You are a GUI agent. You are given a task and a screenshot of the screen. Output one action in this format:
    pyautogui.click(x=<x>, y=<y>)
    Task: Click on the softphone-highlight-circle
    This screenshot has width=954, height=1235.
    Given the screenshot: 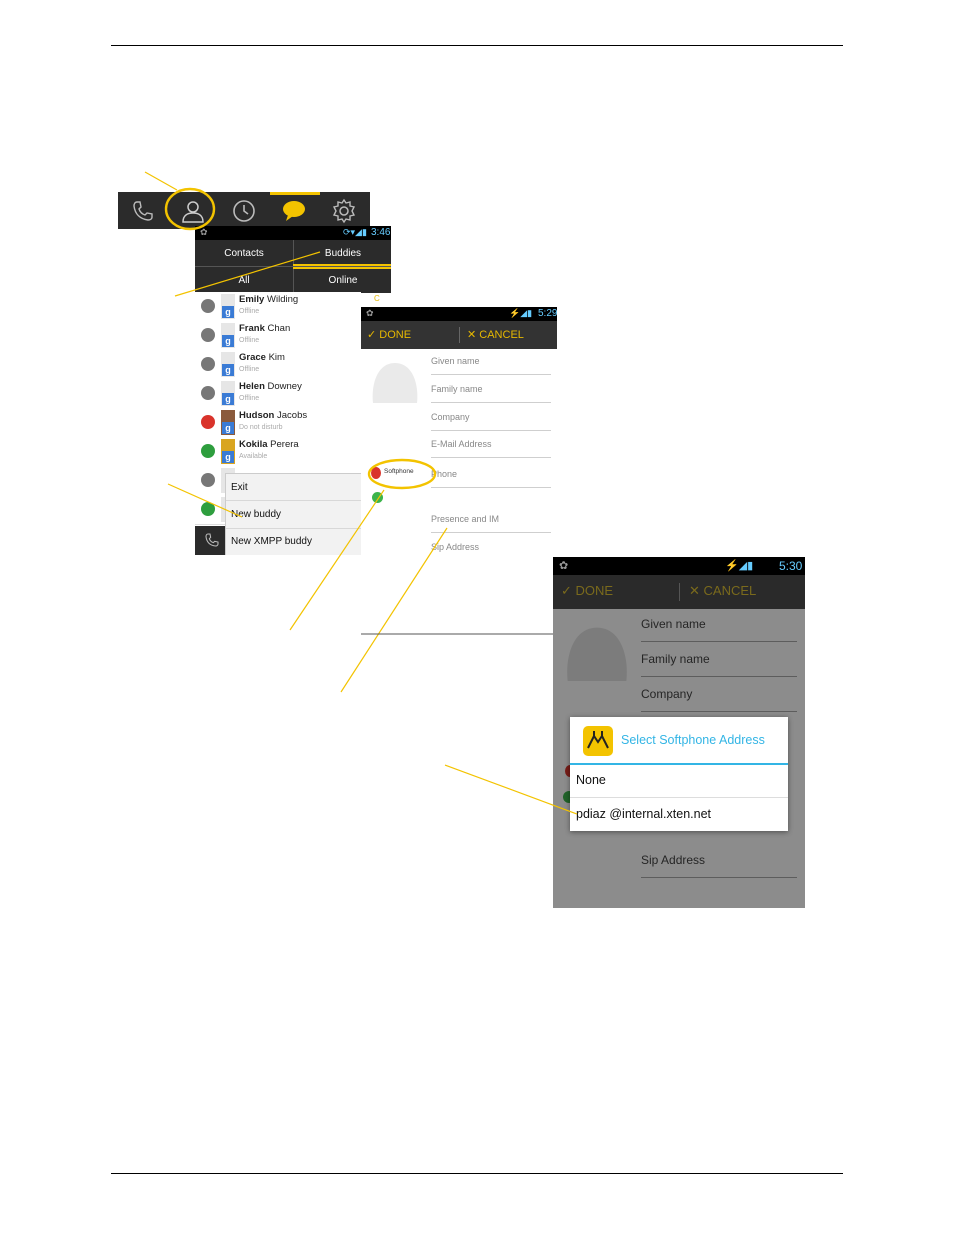 What is the action you would take?
    pyautogui.click(x=402, y=474)
    